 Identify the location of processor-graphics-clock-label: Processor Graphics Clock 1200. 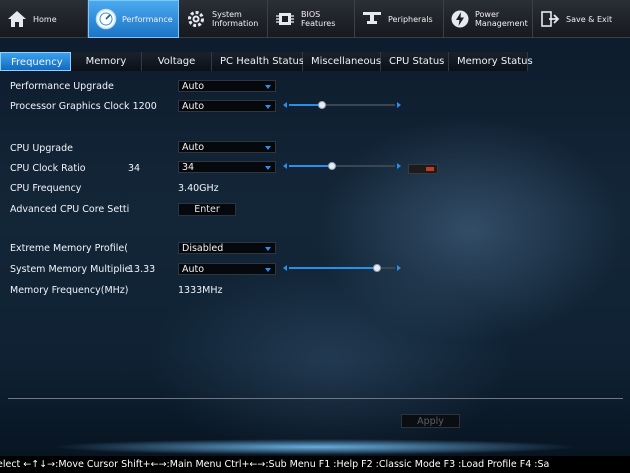
(83, 106).